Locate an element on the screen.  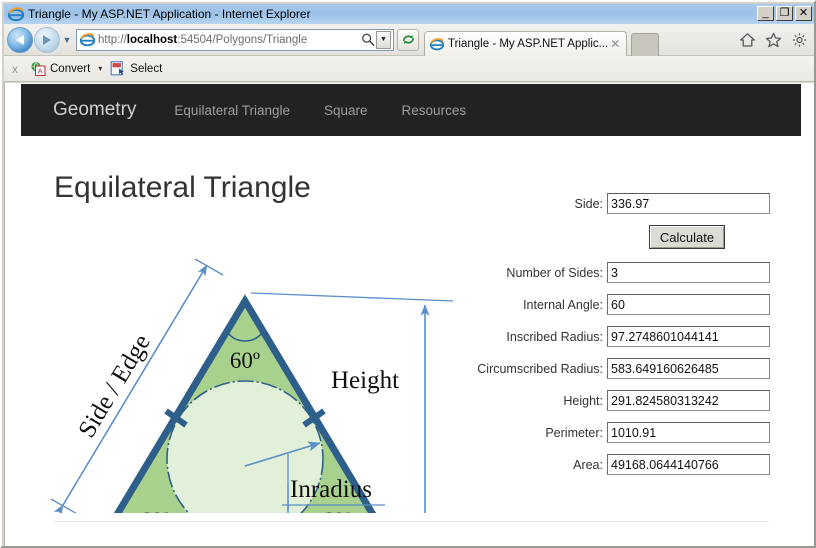
input-internal-angle is located at coordinates (688, 304).